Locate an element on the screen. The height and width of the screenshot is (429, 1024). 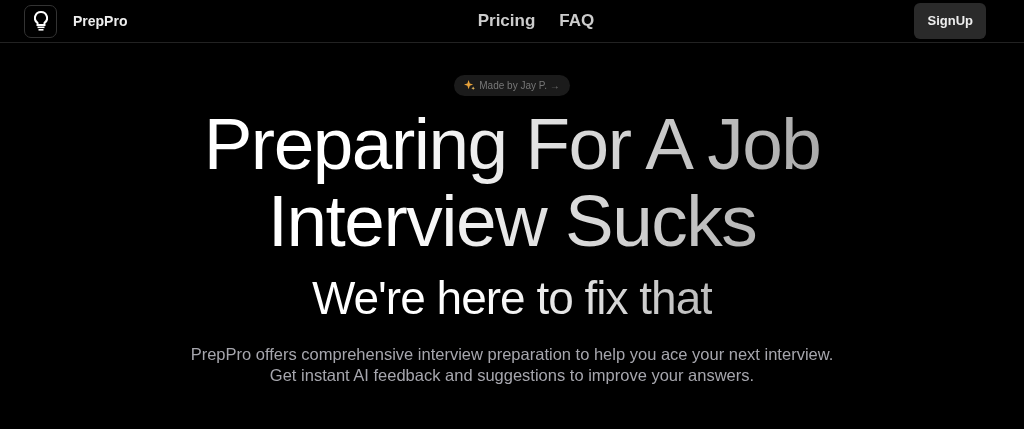
author-badge: Made by Jay P. → is located at coordinates (512, 85).